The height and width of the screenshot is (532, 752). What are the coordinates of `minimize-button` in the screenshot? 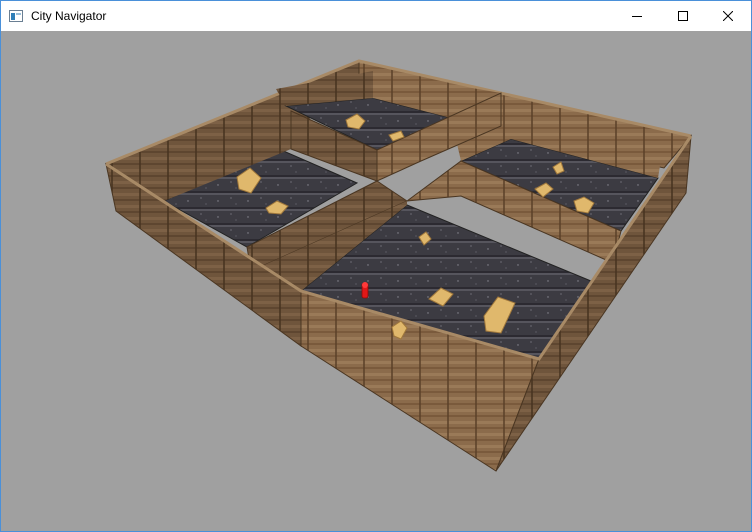 It's located at (637, 16).